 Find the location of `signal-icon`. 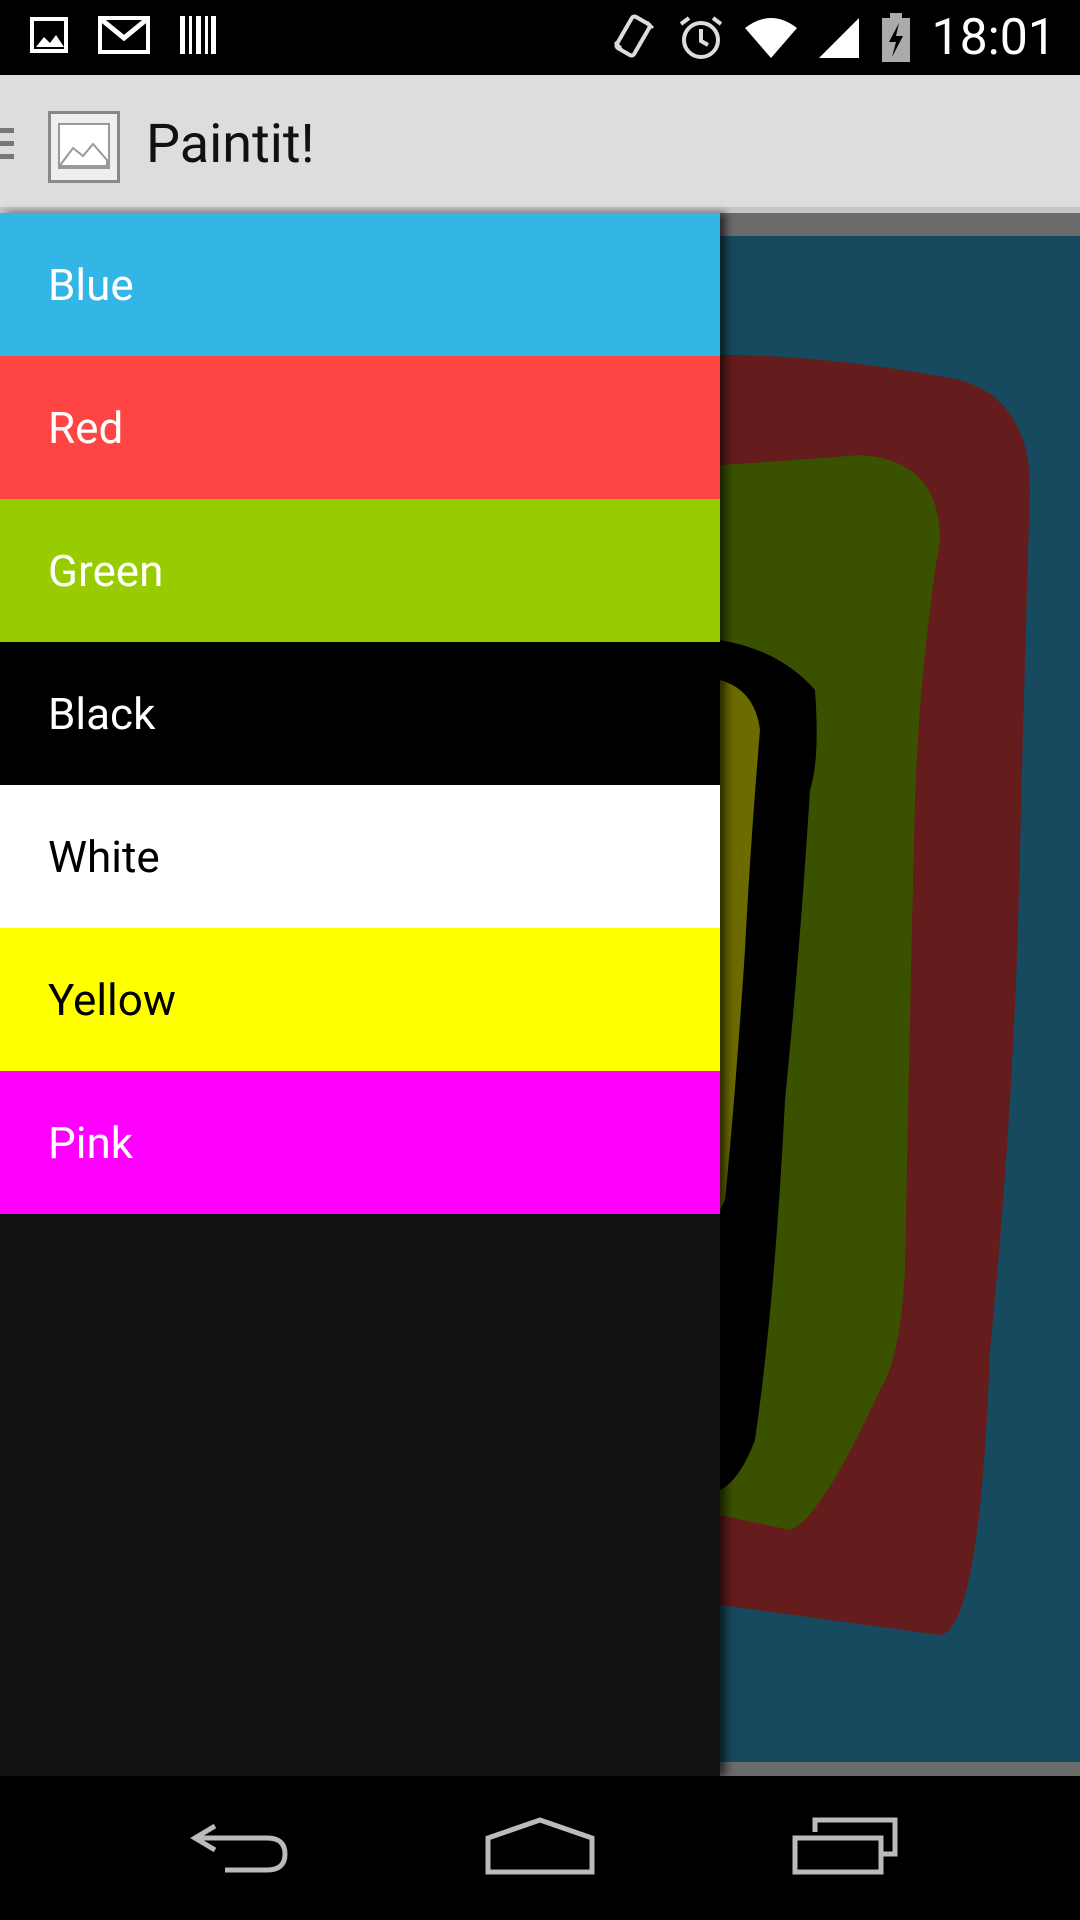

signal-icon is located at coordinates (839, 38).